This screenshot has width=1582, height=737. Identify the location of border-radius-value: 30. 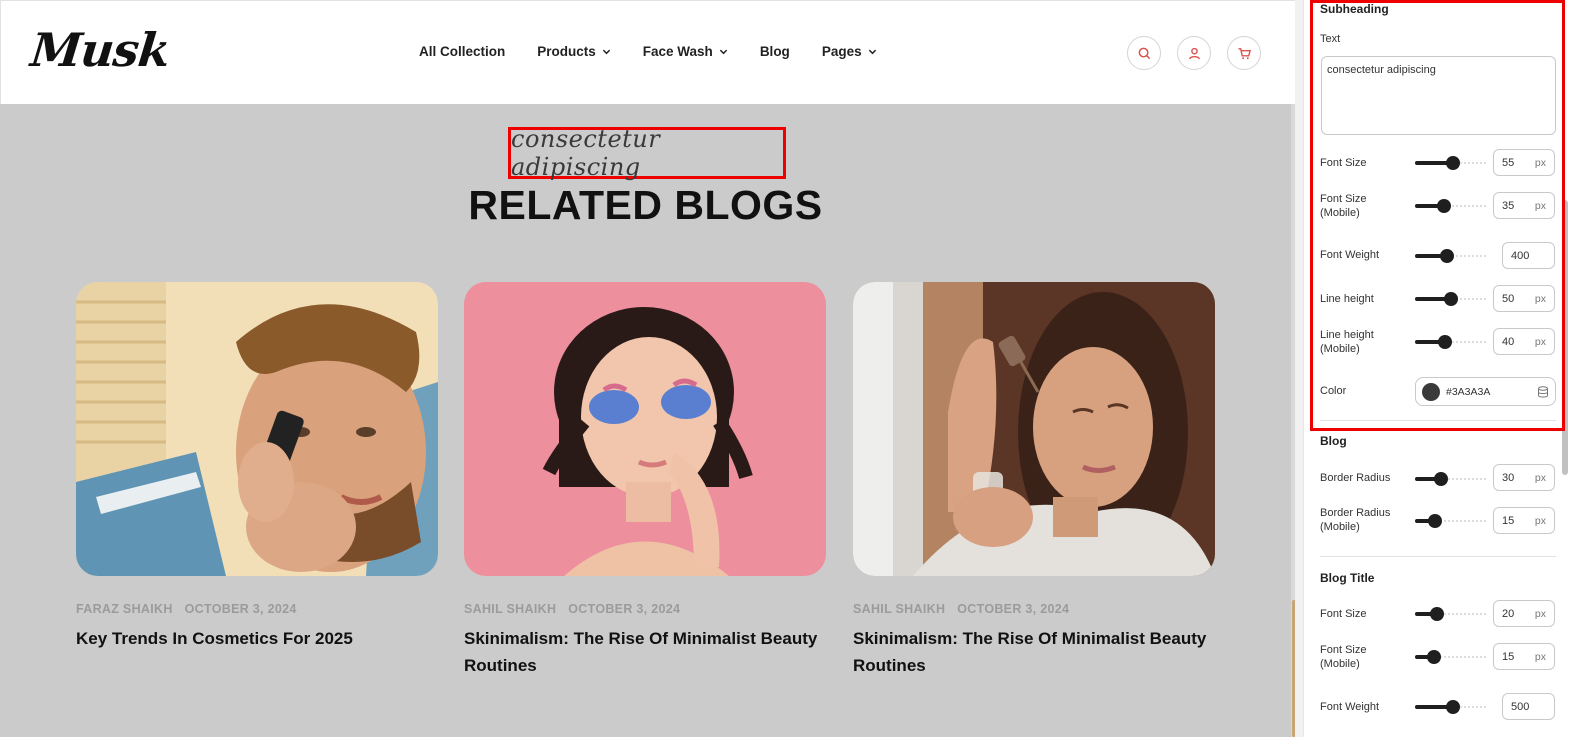
(1508, 477).